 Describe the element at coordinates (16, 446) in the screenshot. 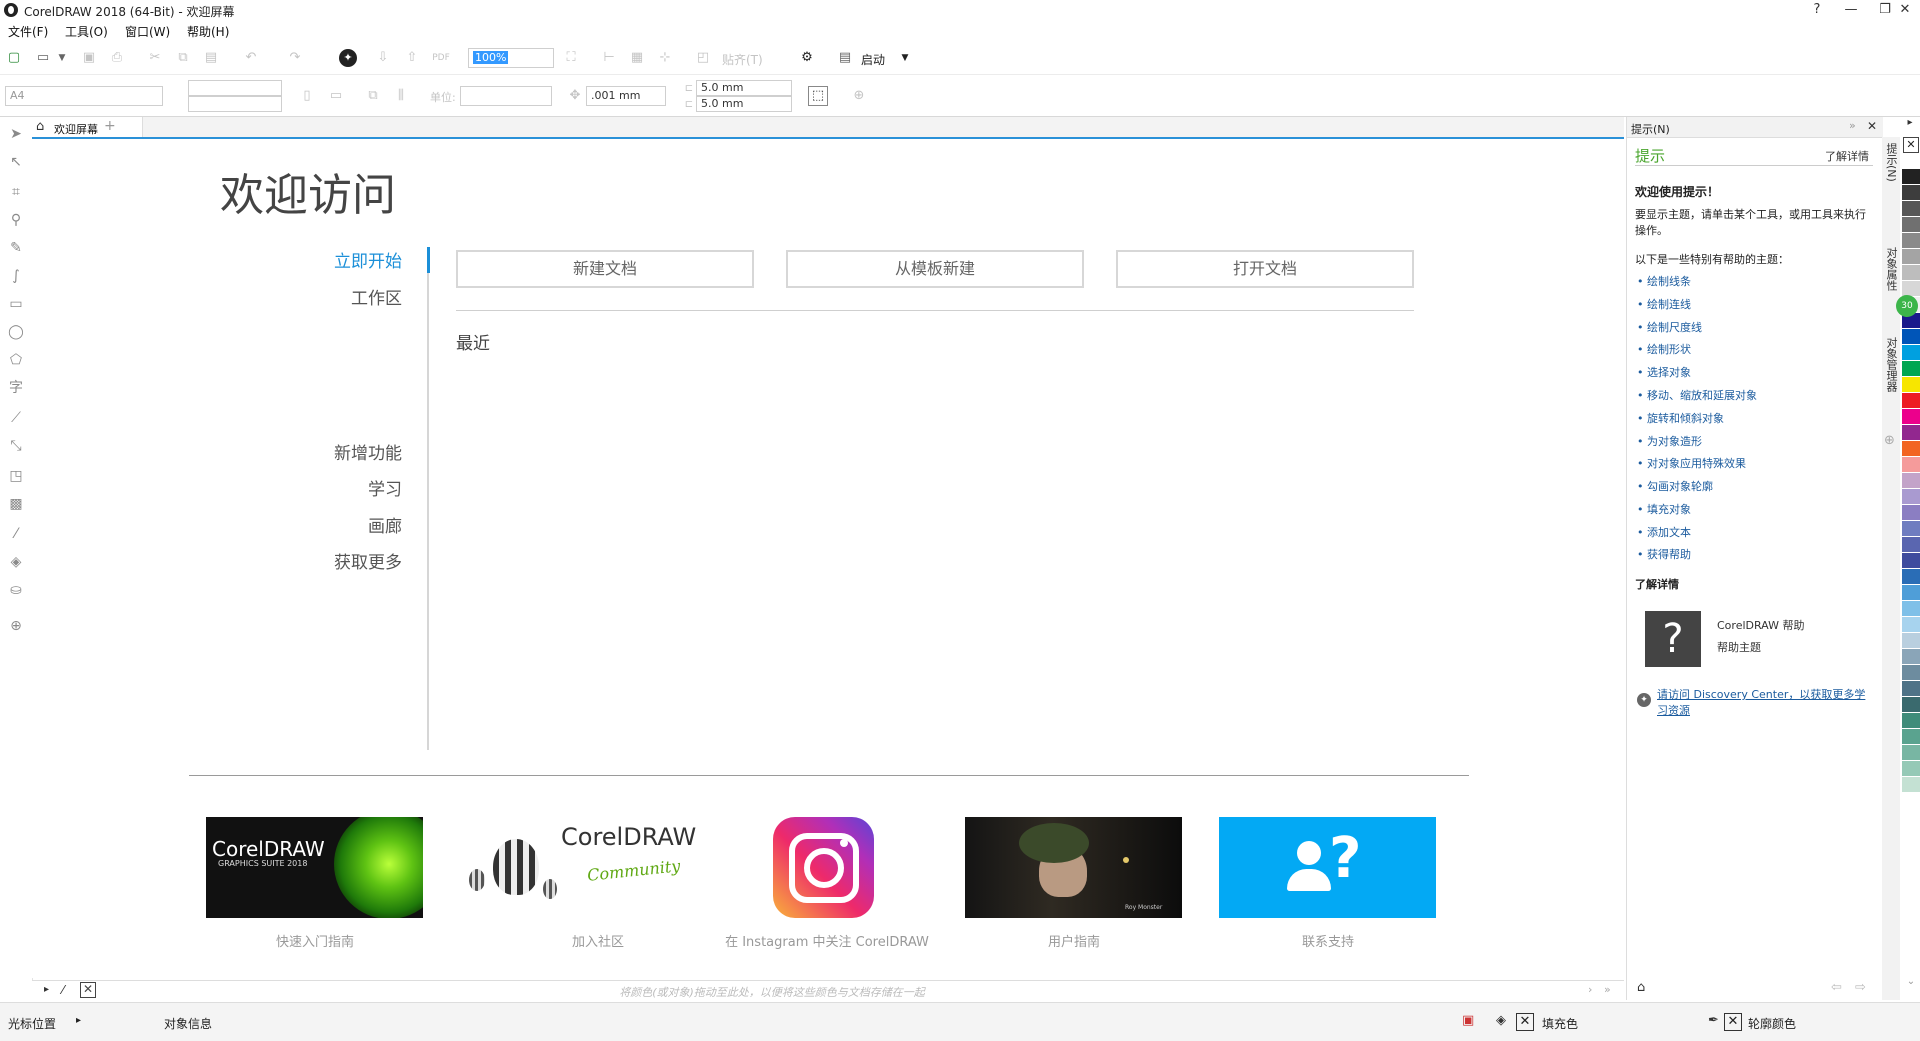

I see `connector-tool-icon: ⤡` at that location.